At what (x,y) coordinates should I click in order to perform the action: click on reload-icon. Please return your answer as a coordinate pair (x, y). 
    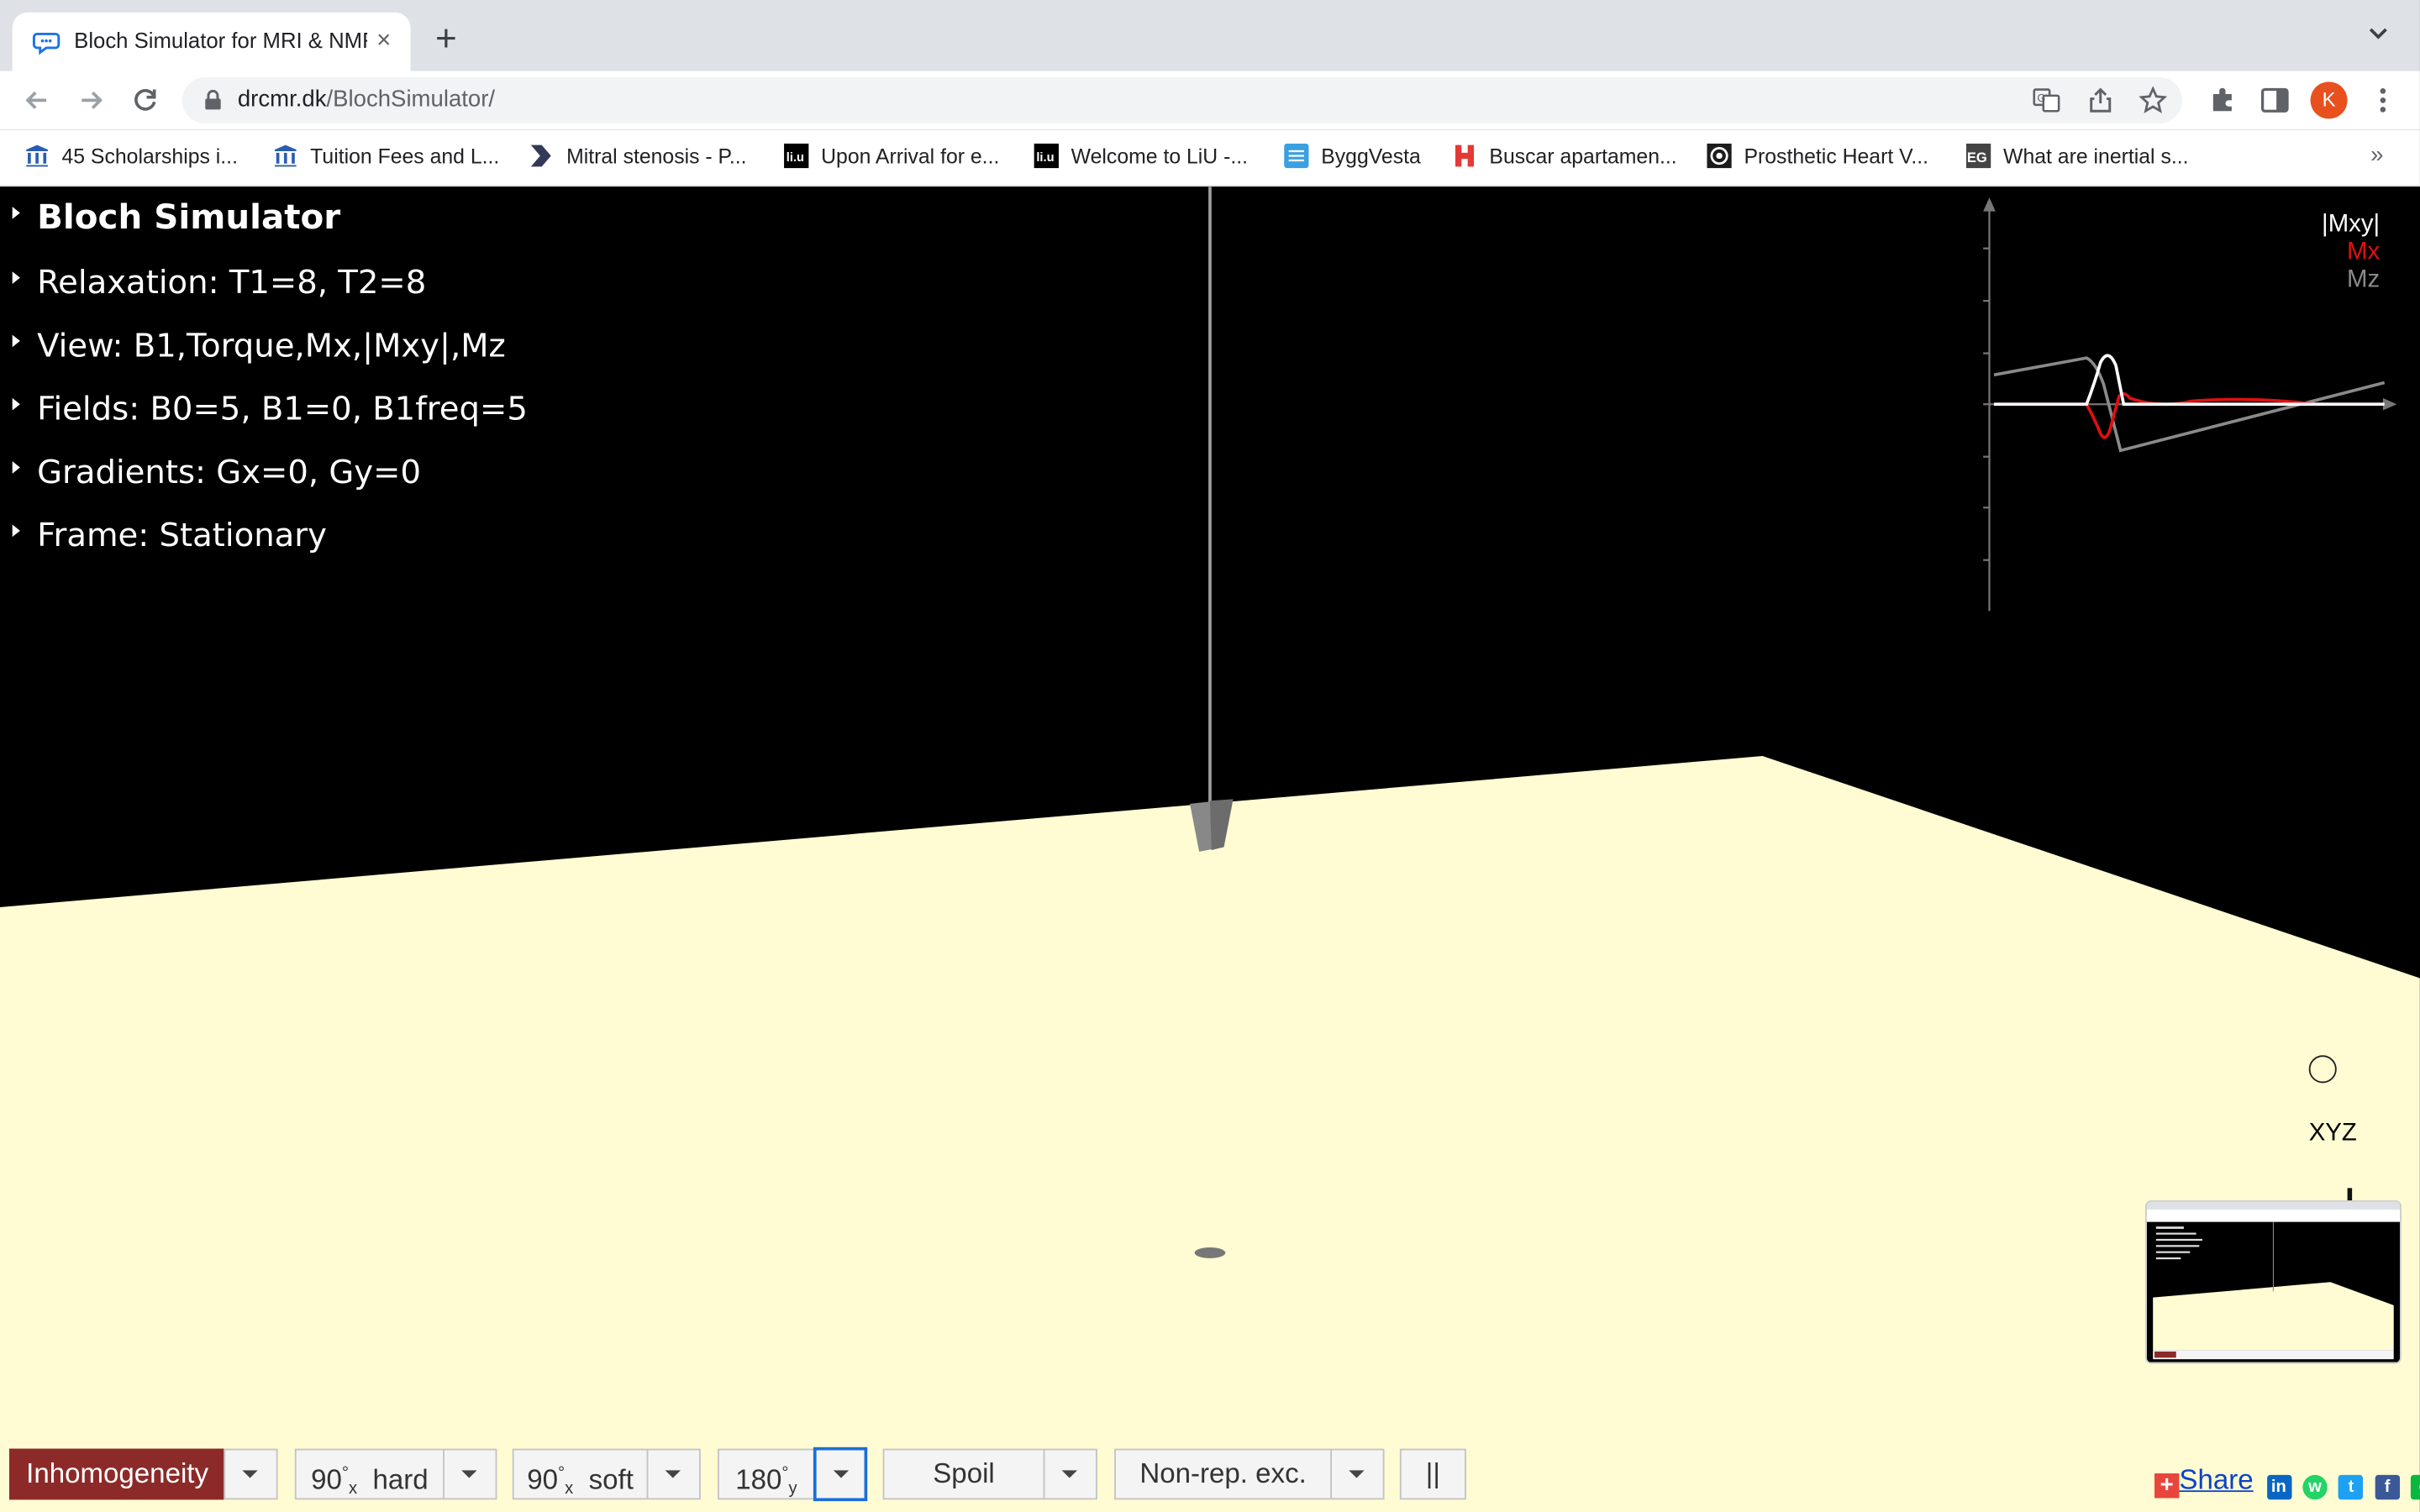
    Looking at the image, I should click on (144, 100).